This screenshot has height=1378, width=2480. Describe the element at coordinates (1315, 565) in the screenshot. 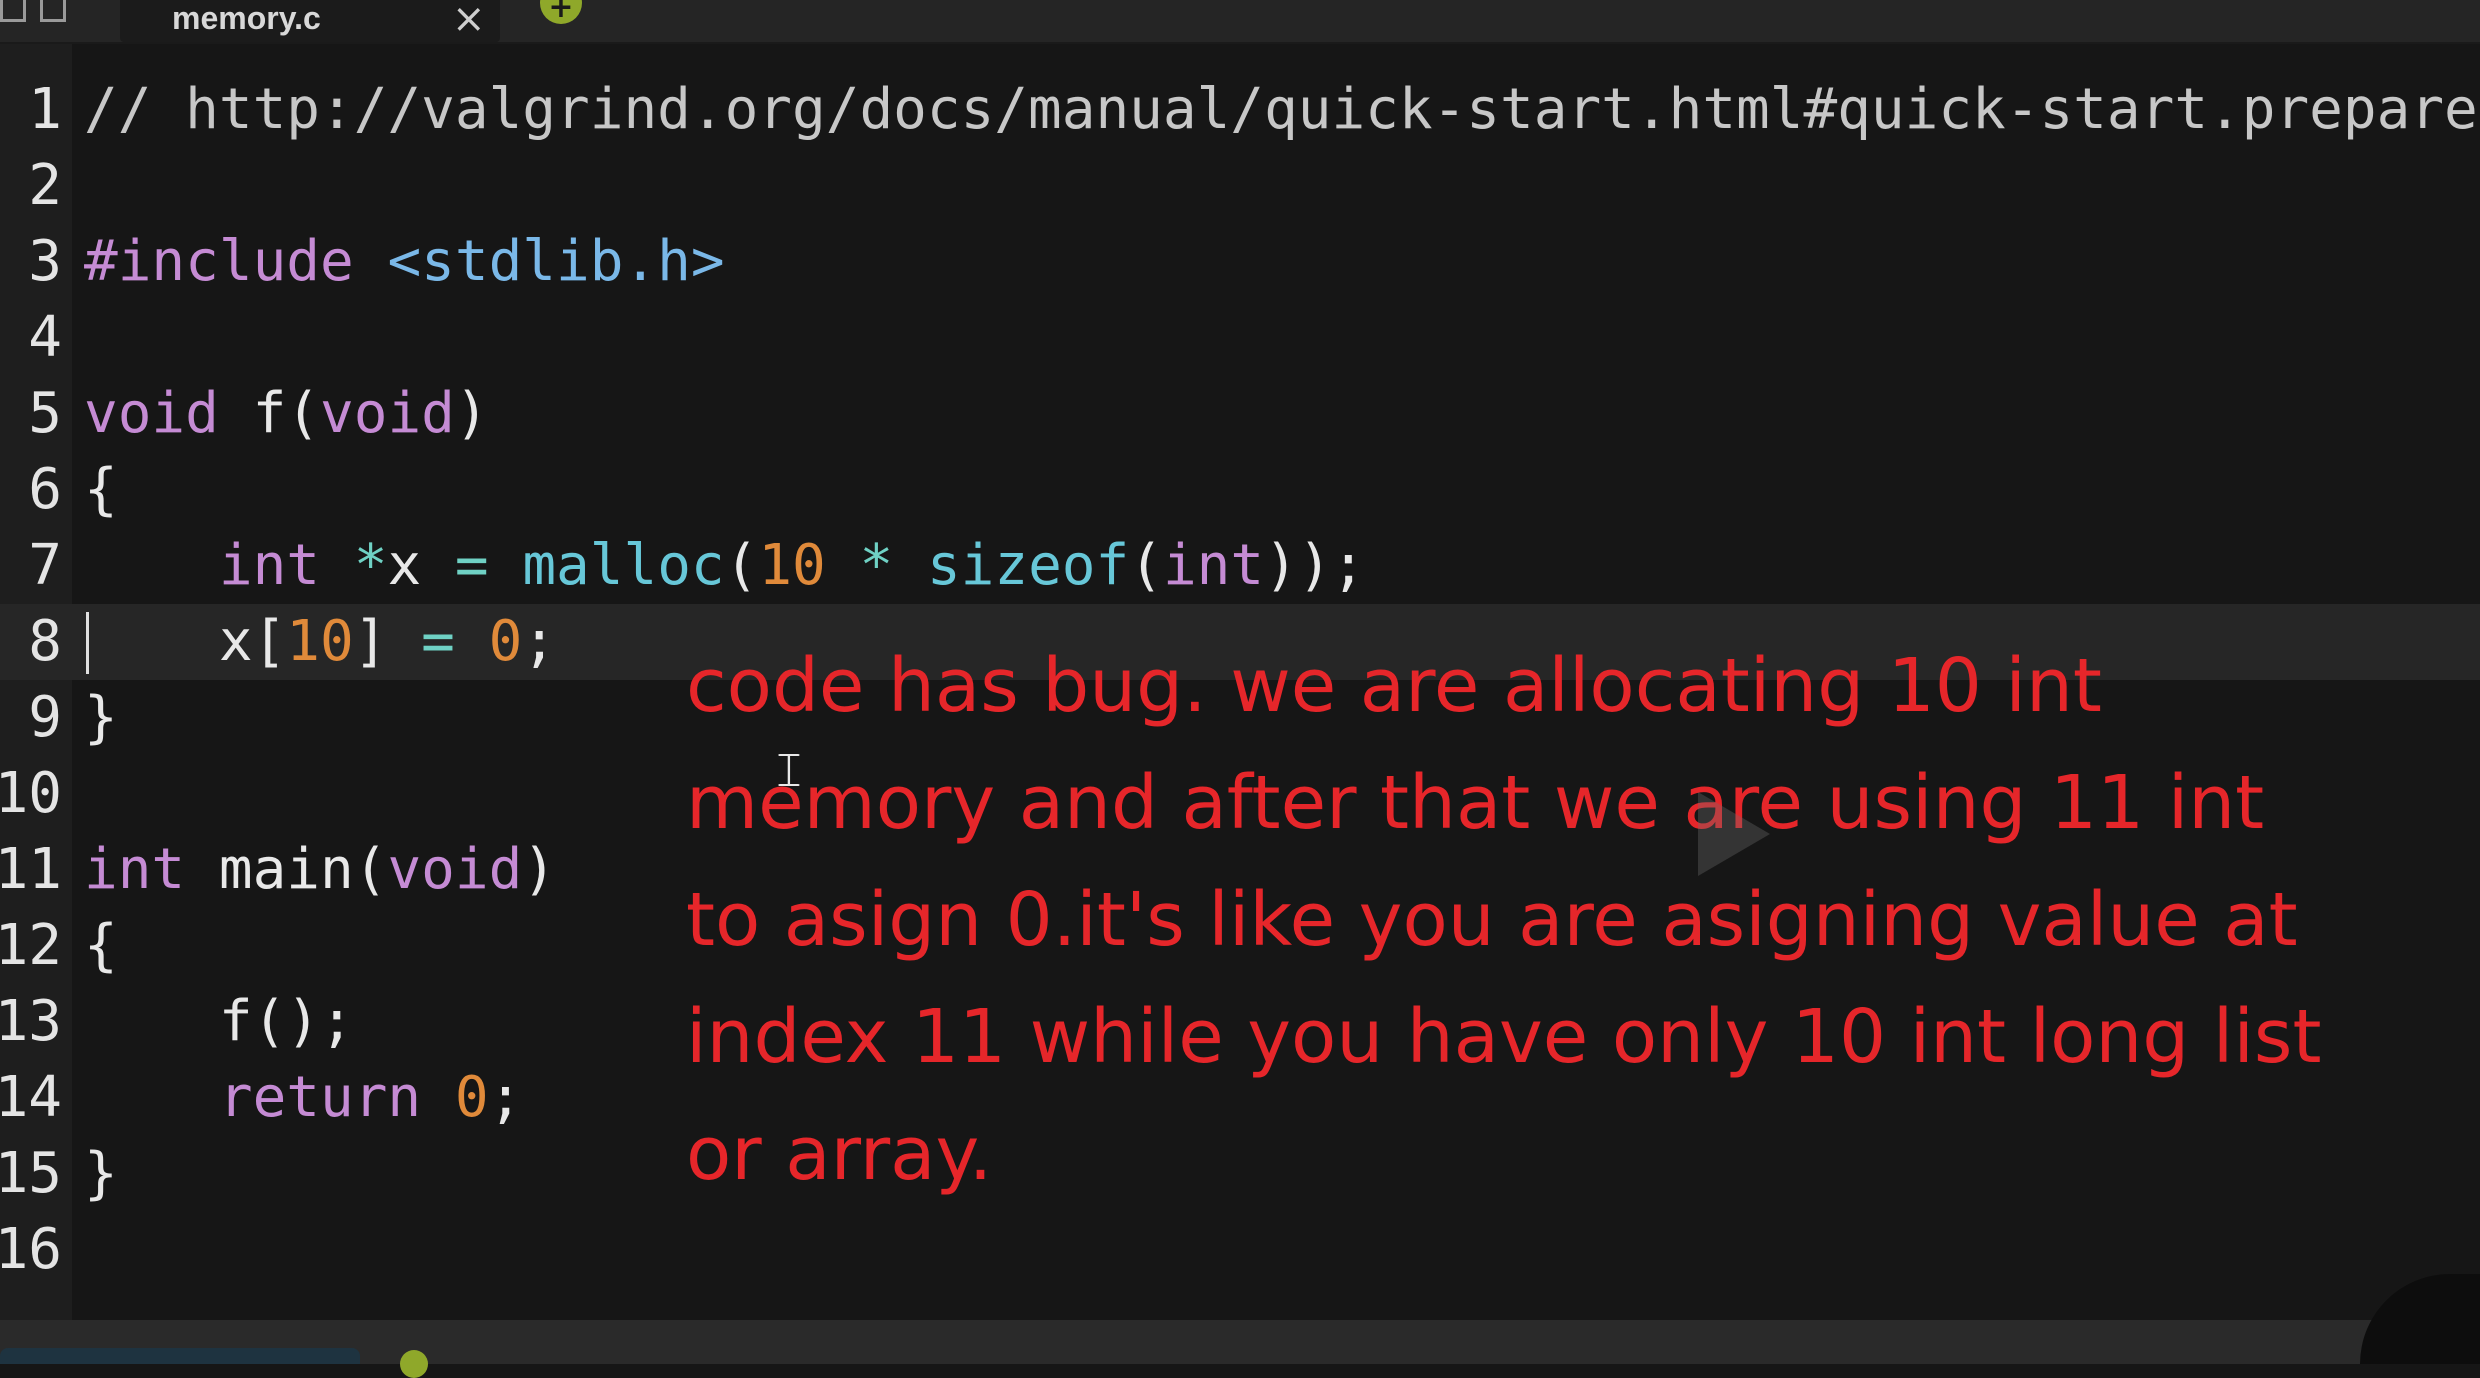

I see `code-token: ));` at that location.